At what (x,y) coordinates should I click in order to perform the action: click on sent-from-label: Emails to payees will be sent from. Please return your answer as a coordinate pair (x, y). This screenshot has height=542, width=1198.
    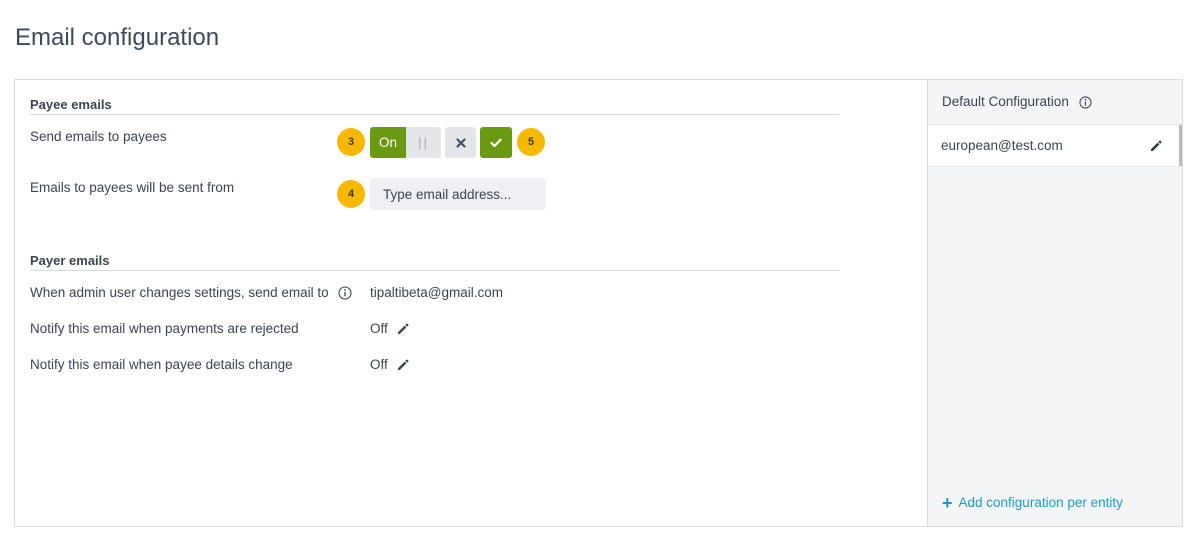
    Looking at the image, I should click on (132, 187).